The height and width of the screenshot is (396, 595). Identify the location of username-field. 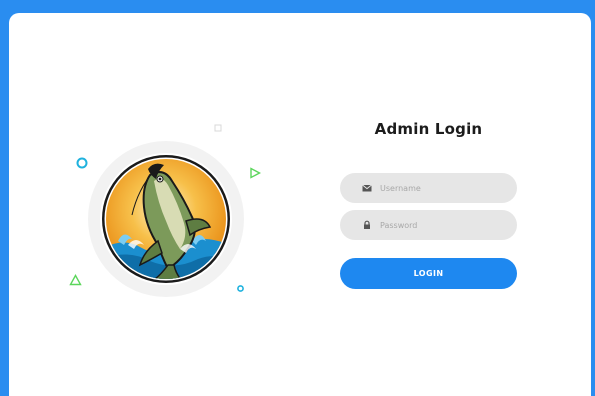
(428, 188).